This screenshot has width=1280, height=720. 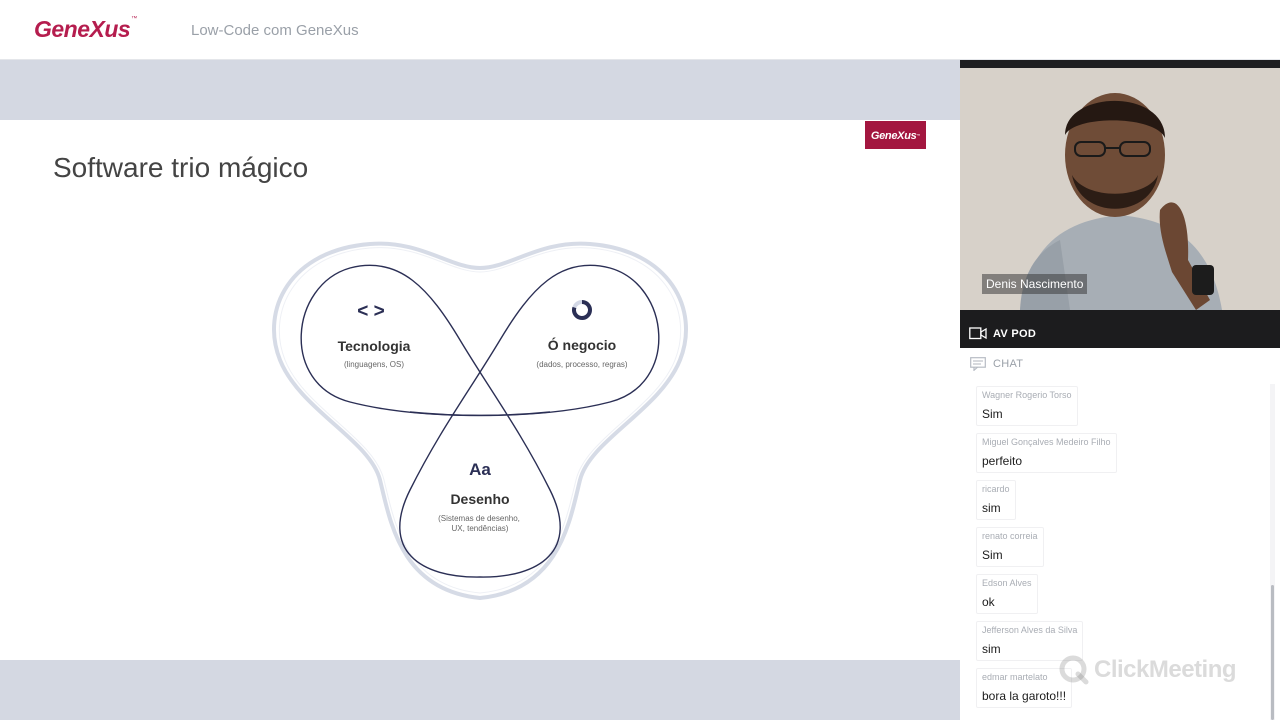 What do you see at coordinates (1010, 536) in the screenshot?
I see `chat-message-author: renato correia` at bounding box center [1010, 536].